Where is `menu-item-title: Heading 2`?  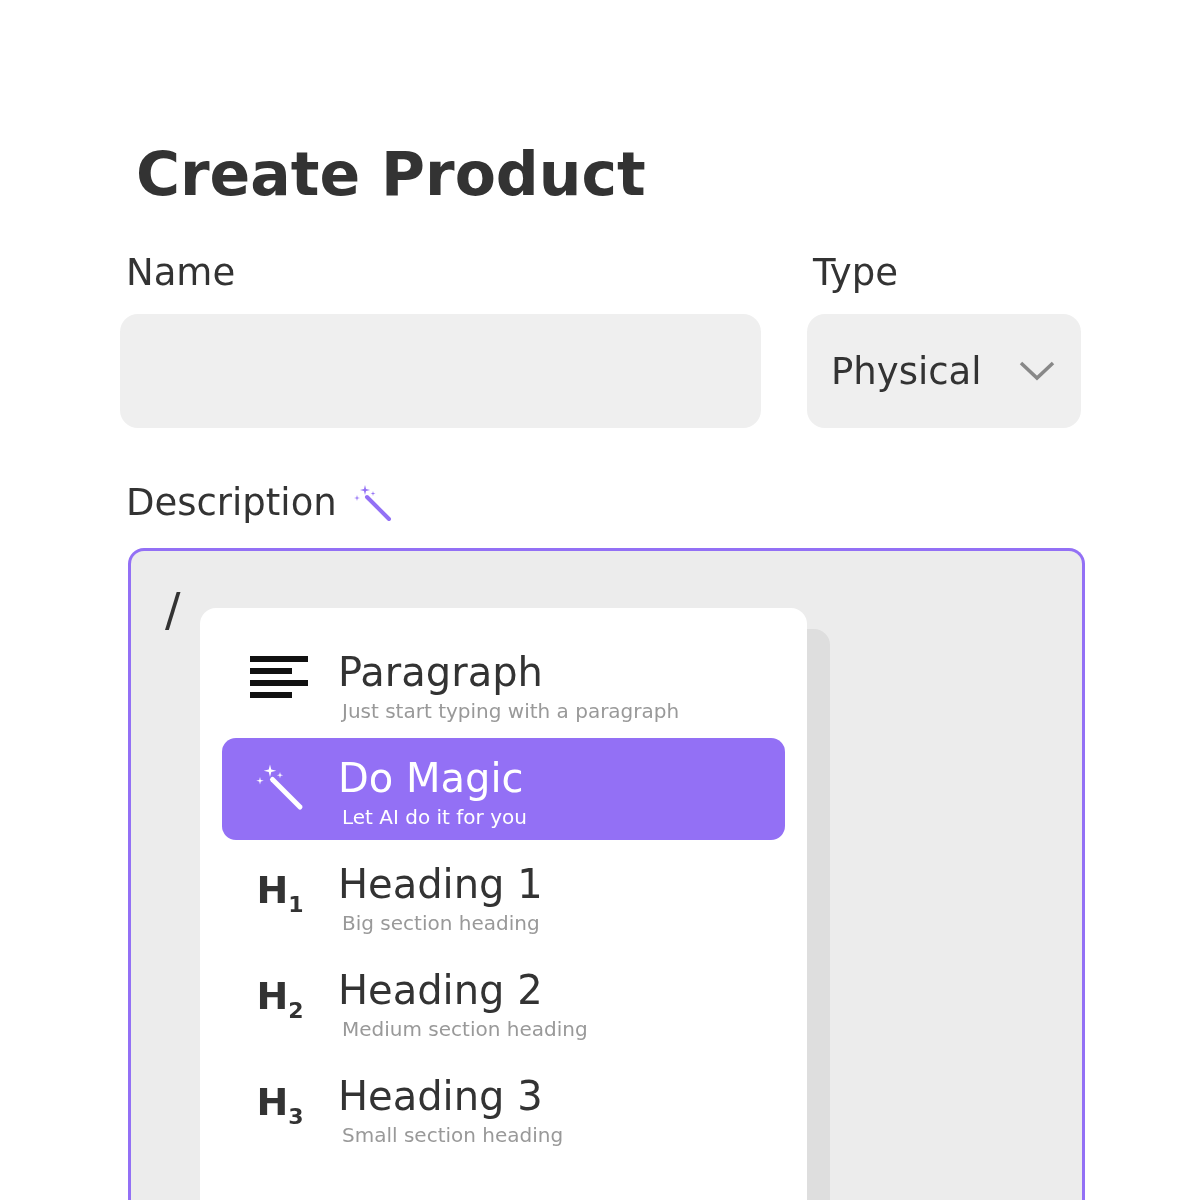 menu-item-title: Heading 2 is located at coordinates (441, 990).